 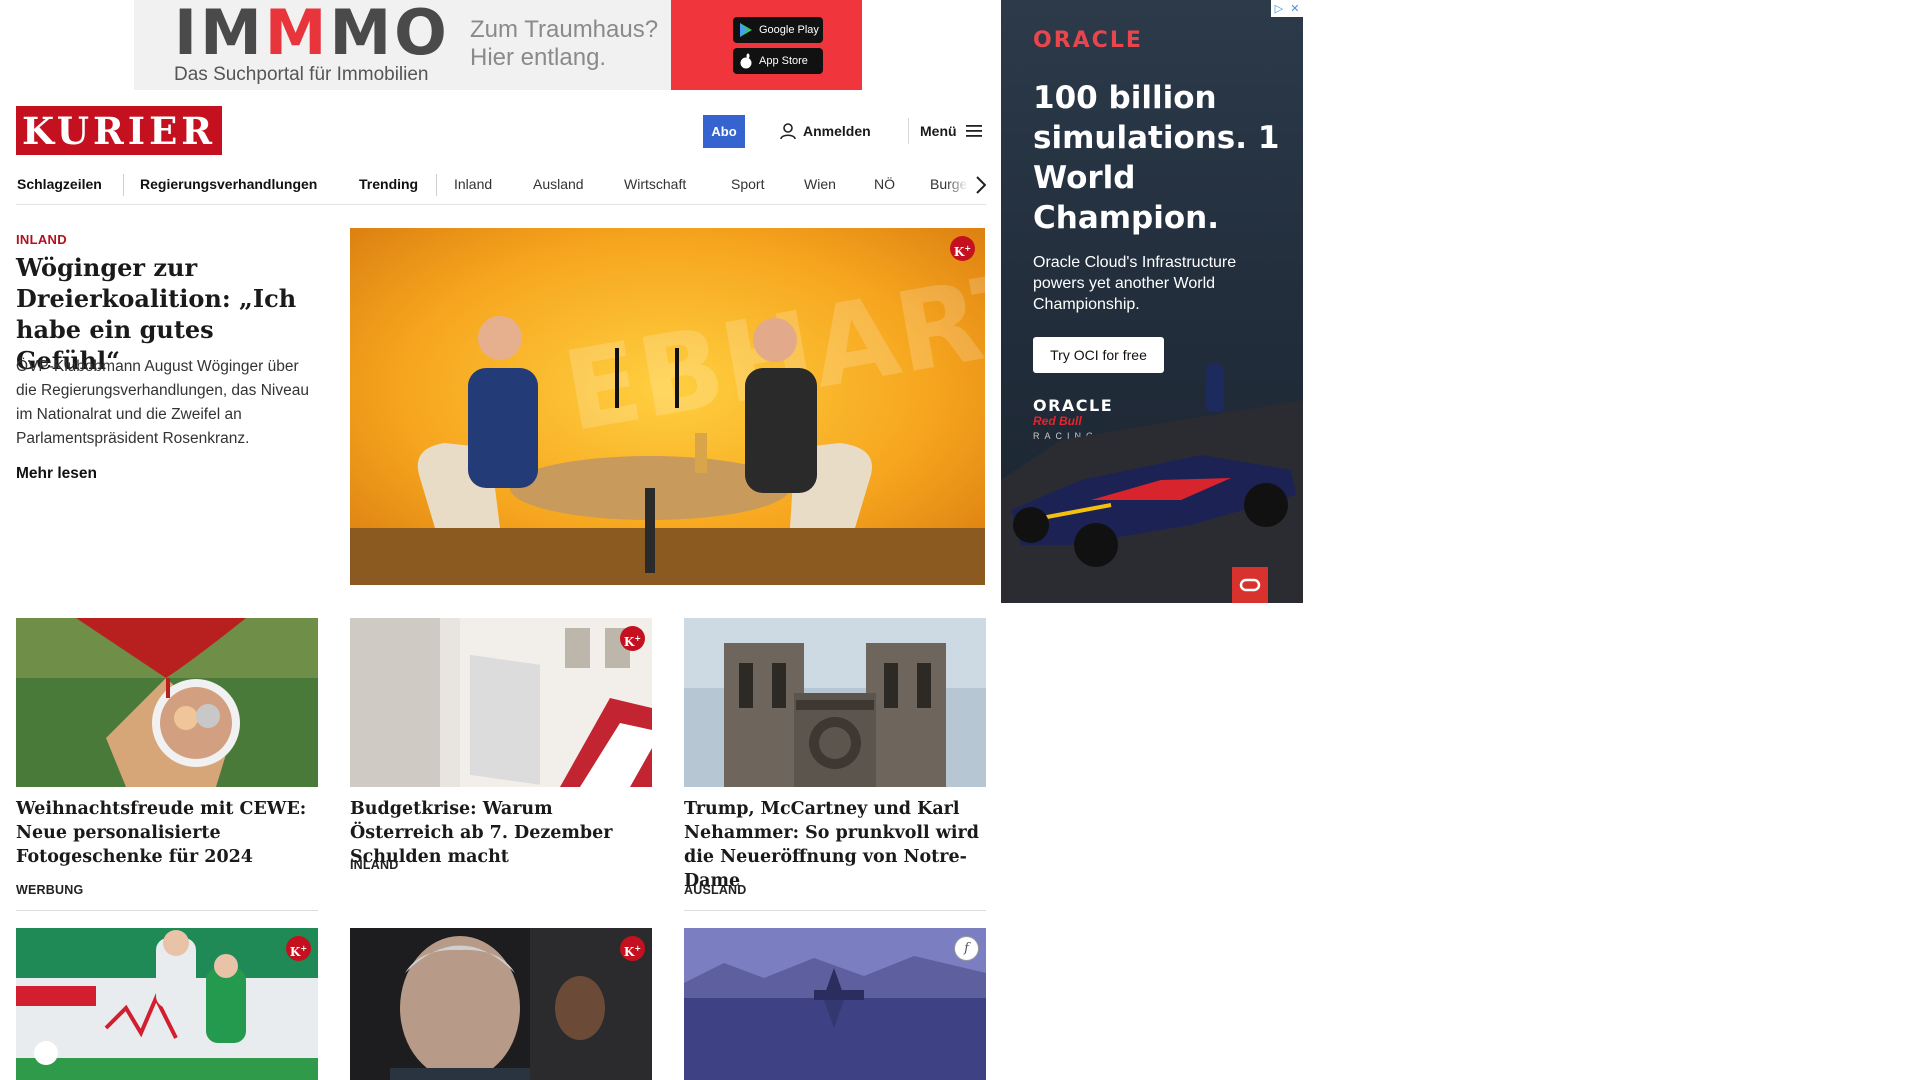 What do you see at coordinates (724, 131) in the screenshot?
I see `abo-button: Abo` at bounding box center [724, 131].